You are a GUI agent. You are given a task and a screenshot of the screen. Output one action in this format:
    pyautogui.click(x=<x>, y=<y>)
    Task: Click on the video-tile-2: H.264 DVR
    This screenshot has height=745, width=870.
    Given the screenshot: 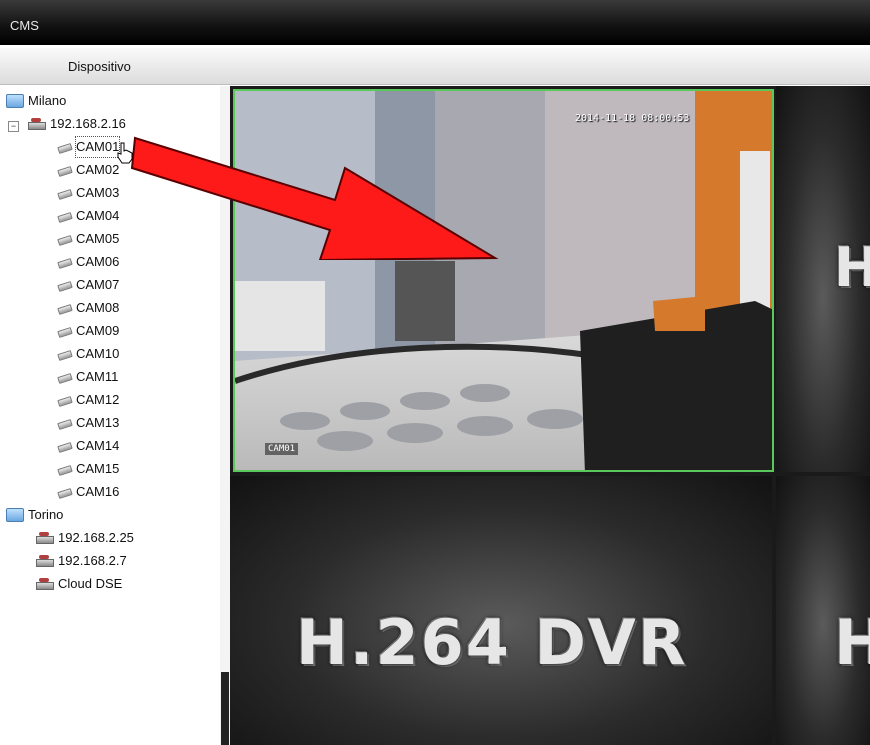 What is the action you would take?
    pyautogui.click(x=823, y=279)
    